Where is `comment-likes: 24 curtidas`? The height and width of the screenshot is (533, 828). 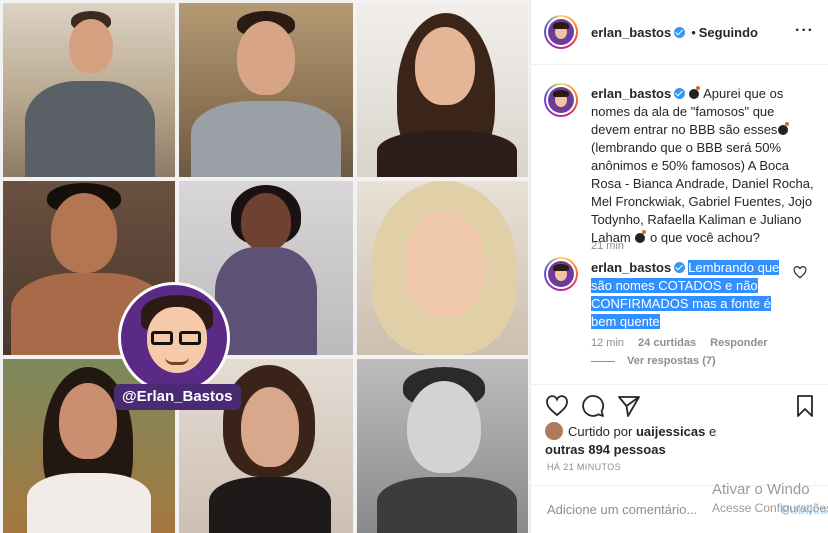
comment-likes: 24 curtidas is located at coordinates (667, 343).